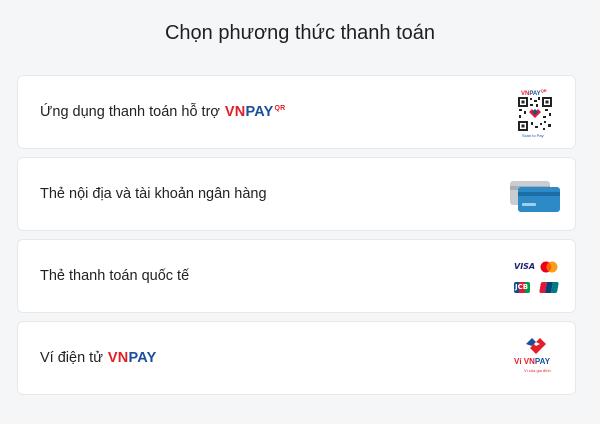 The width and height of the screenshot is (600, 424). I want to click on method-label: Thẻ thanh toán quốc tế, so click(115, 276).